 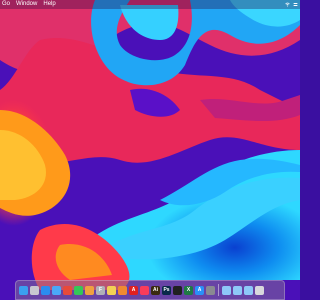 What do you see at coordinates (248, 290) in the screenshot?
I see `documents-folder-icon` at bounding box center [248, 290].